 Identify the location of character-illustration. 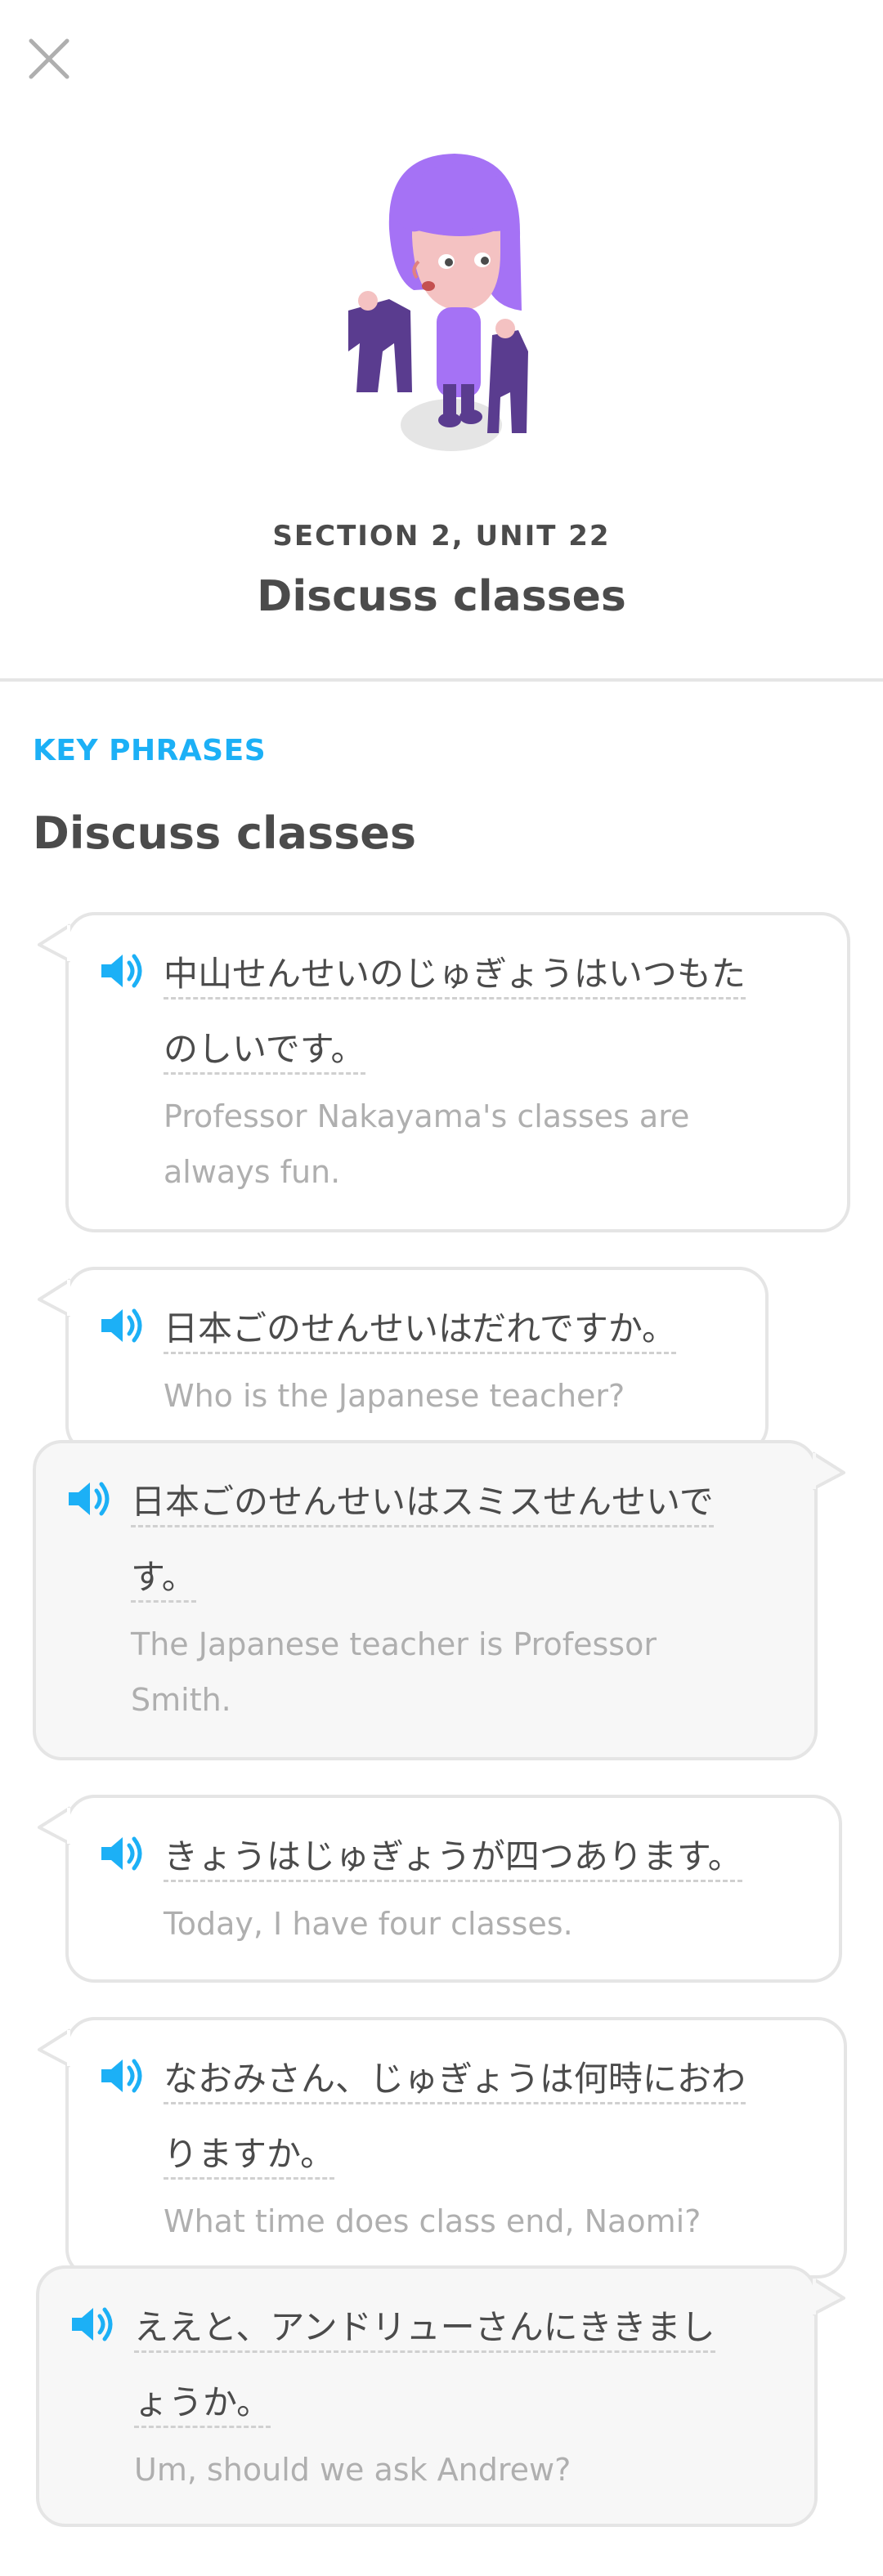
(438, 302).